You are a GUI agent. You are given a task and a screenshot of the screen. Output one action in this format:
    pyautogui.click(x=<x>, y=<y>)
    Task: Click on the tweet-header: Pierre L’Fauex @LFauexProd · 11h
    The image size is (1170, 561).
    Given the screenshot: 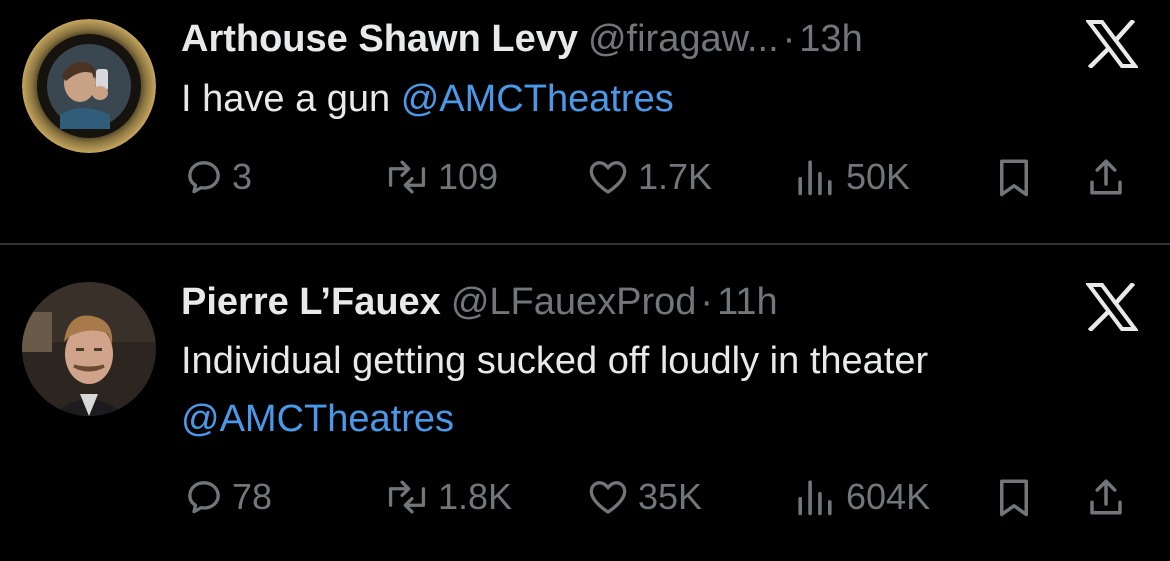 What is the action you would take?
    pyautogui.click(x=479, y=302)
    